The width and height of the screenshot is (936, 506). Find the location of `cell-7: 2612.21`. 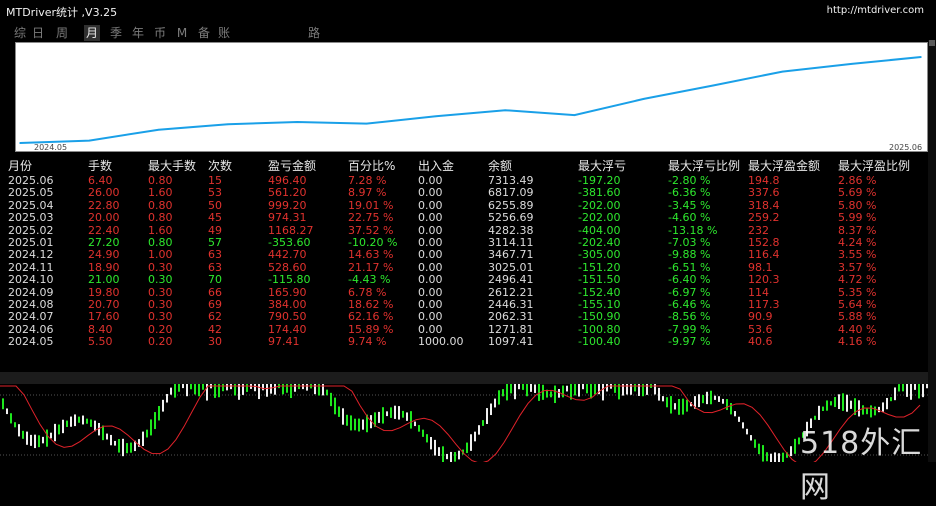

cell-7: 2612.21 is located at coordinates (511, 292).